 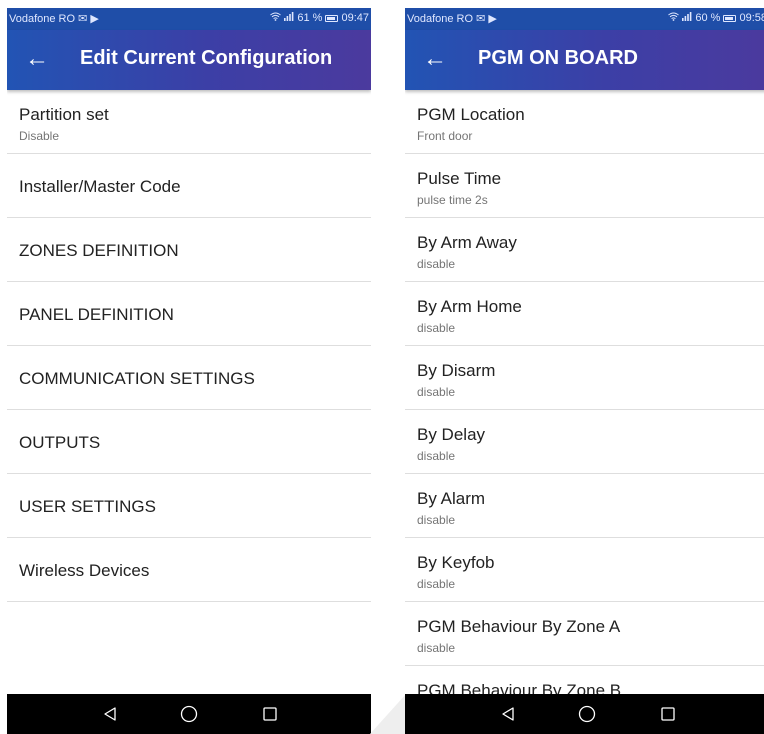 I want to click on list-item-title: COMMUNICATION SETTINGS, so click(x=137, y=378).